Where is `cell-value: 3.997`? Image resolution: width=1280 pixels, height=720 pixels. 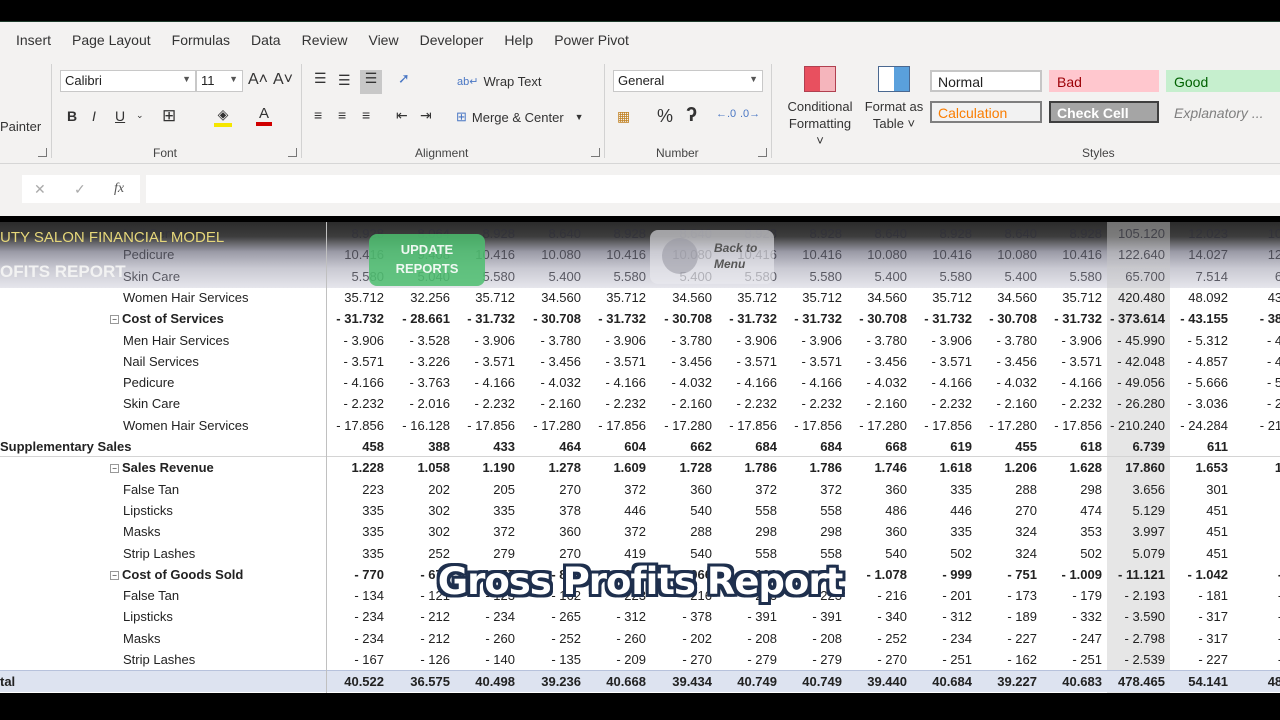 cell-value: 3.997 is located at coordinates (1132, 531).